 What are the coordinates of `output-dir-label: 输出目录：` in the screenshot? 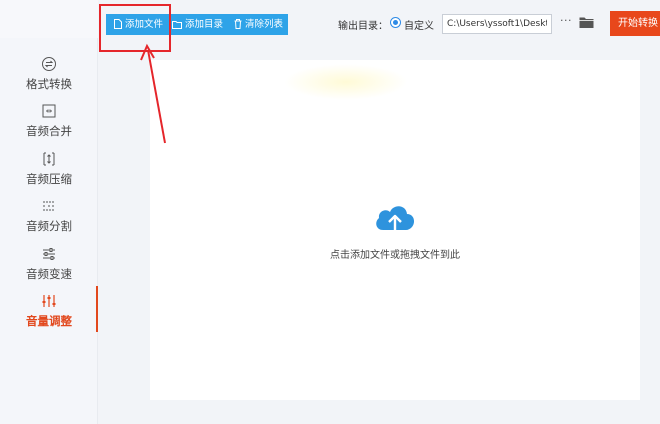 It's located at (363, 26).